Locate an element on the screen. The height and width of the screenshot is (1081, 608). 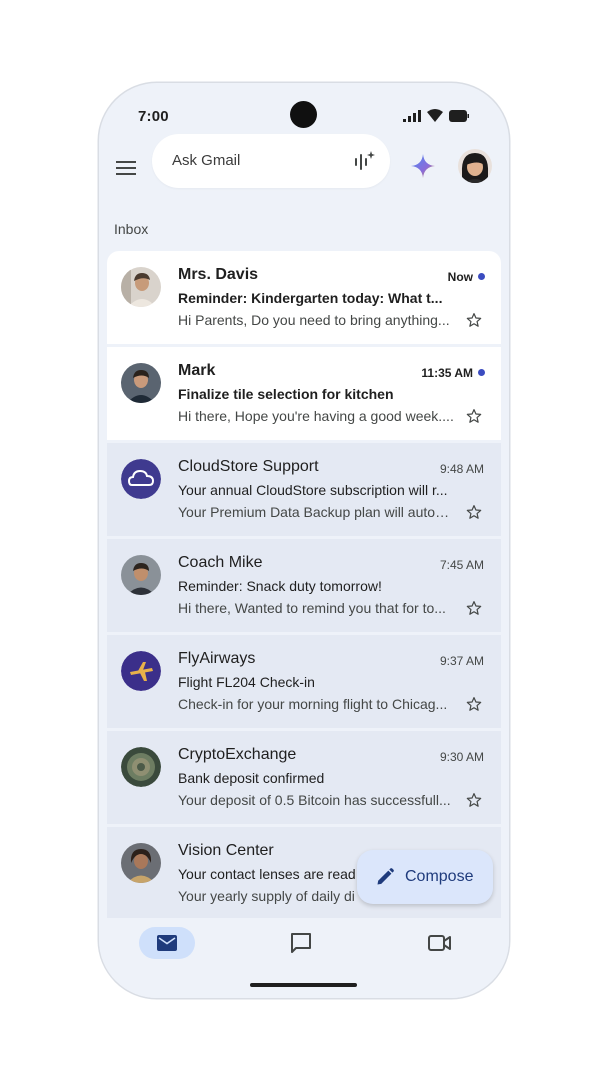
mail-icon is located at coordinates (167, 943).